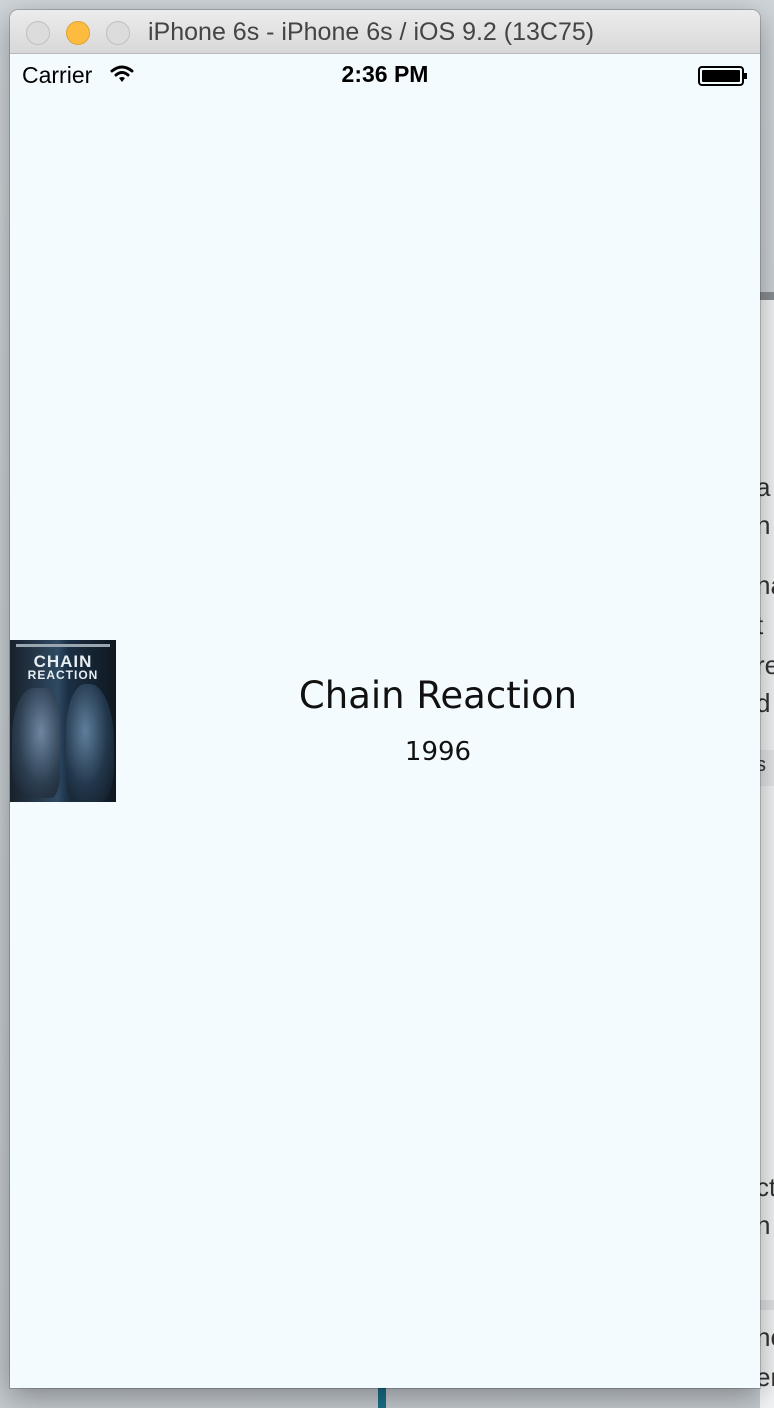 The width and height of the screenshot is (774, 1408). I want to click on battery-icon, so click(722, 76).